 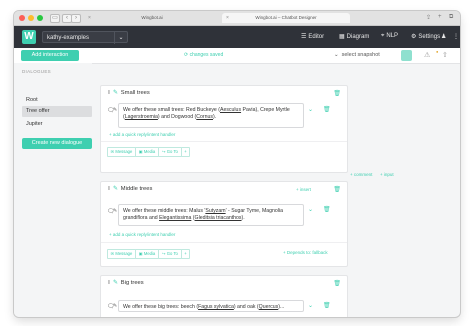 What do you see at coordinates (305, 252) in the screenshot?
I see `fallback-link: + Depends to: fallback` at bounding box center [305, 252].